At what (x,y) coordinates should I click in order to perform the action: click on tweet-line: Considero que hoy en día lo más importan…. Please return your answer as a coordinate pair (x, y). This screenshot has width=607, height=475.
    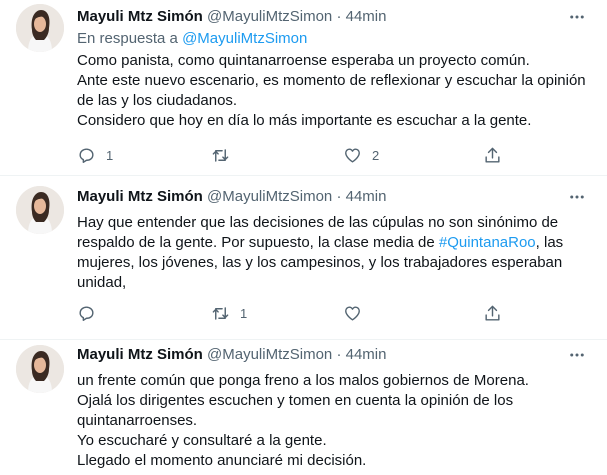
    Looking at the image, I should click on (304, 120).